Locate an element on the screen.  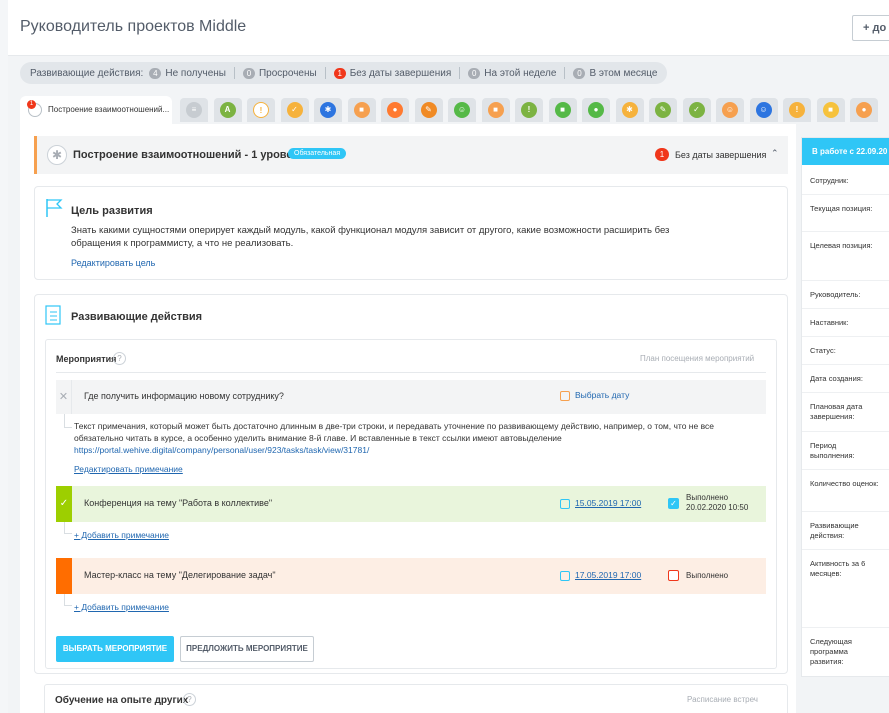
choose-event-button: ВЫБРАТЬ МЕРОПРИЯТИЕ is located at coordinates (115, 649).